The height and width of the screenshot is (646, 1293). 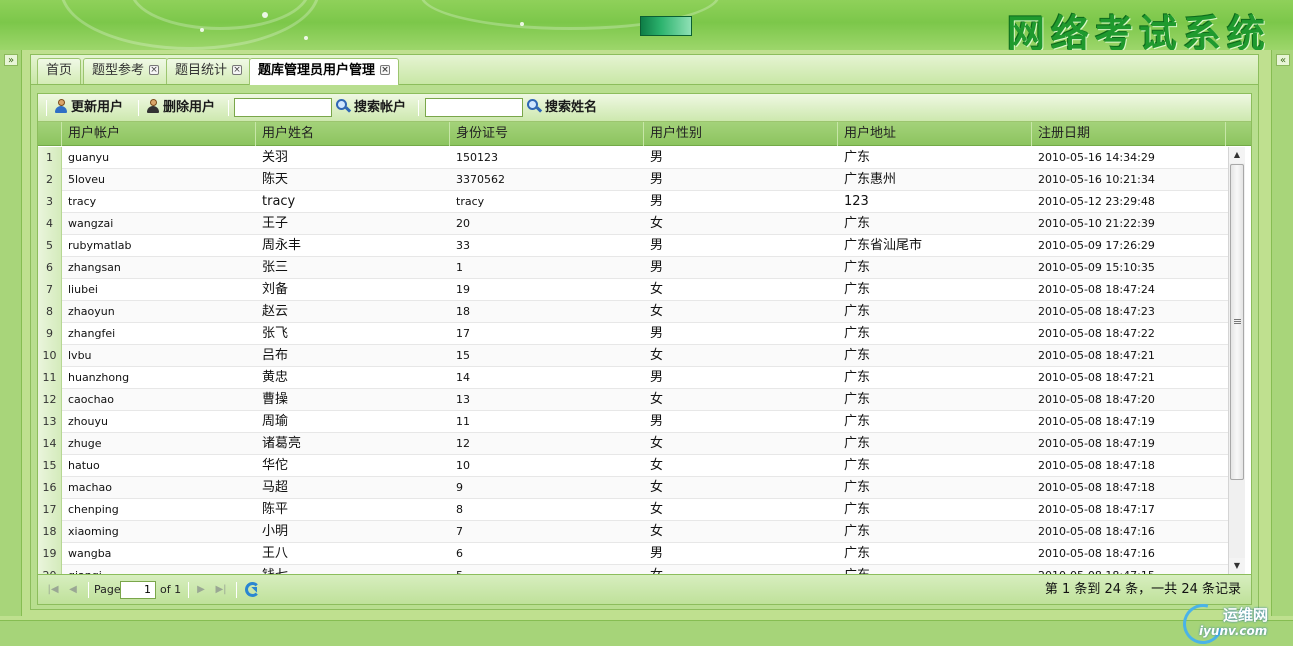 I want to click on cell-id-number: 13, so click(x=463, y=399).